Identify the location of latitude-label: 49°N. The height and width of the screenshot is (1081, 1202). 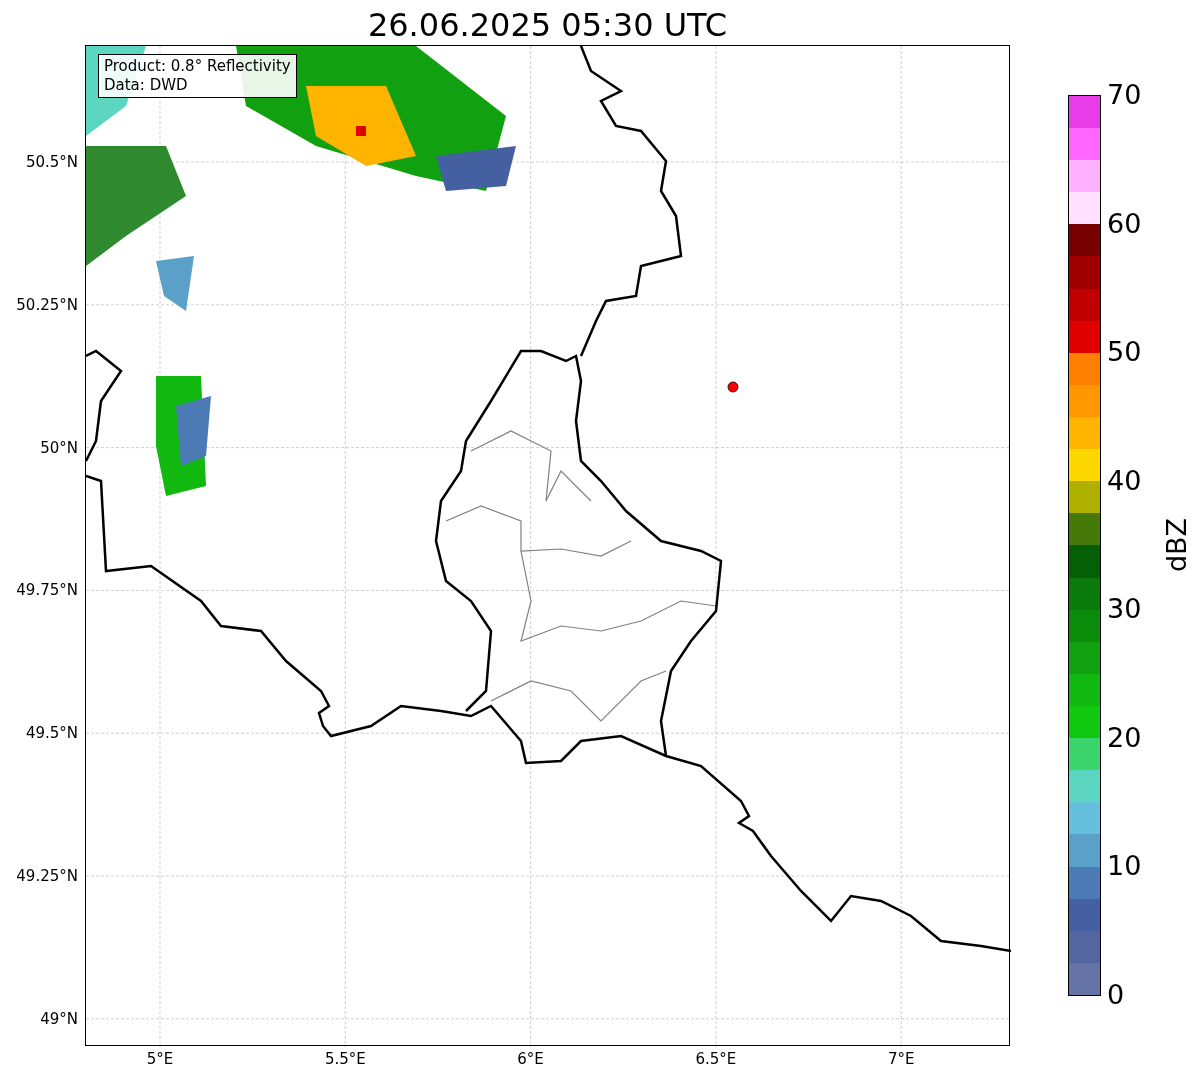
(59, 1018).